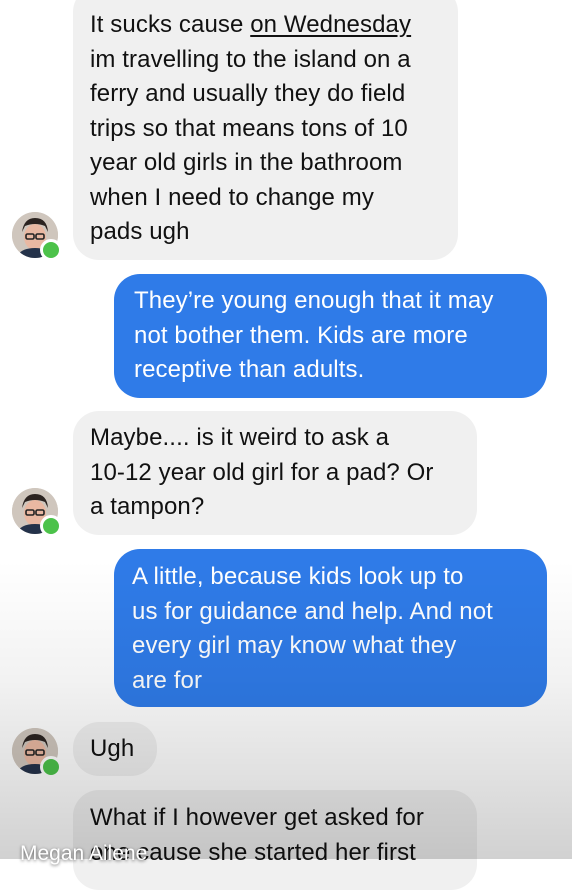  Describe the element at coordinates (314, 300) in the screenshot. I see `message-line: They’re young enough that it may` at that location.